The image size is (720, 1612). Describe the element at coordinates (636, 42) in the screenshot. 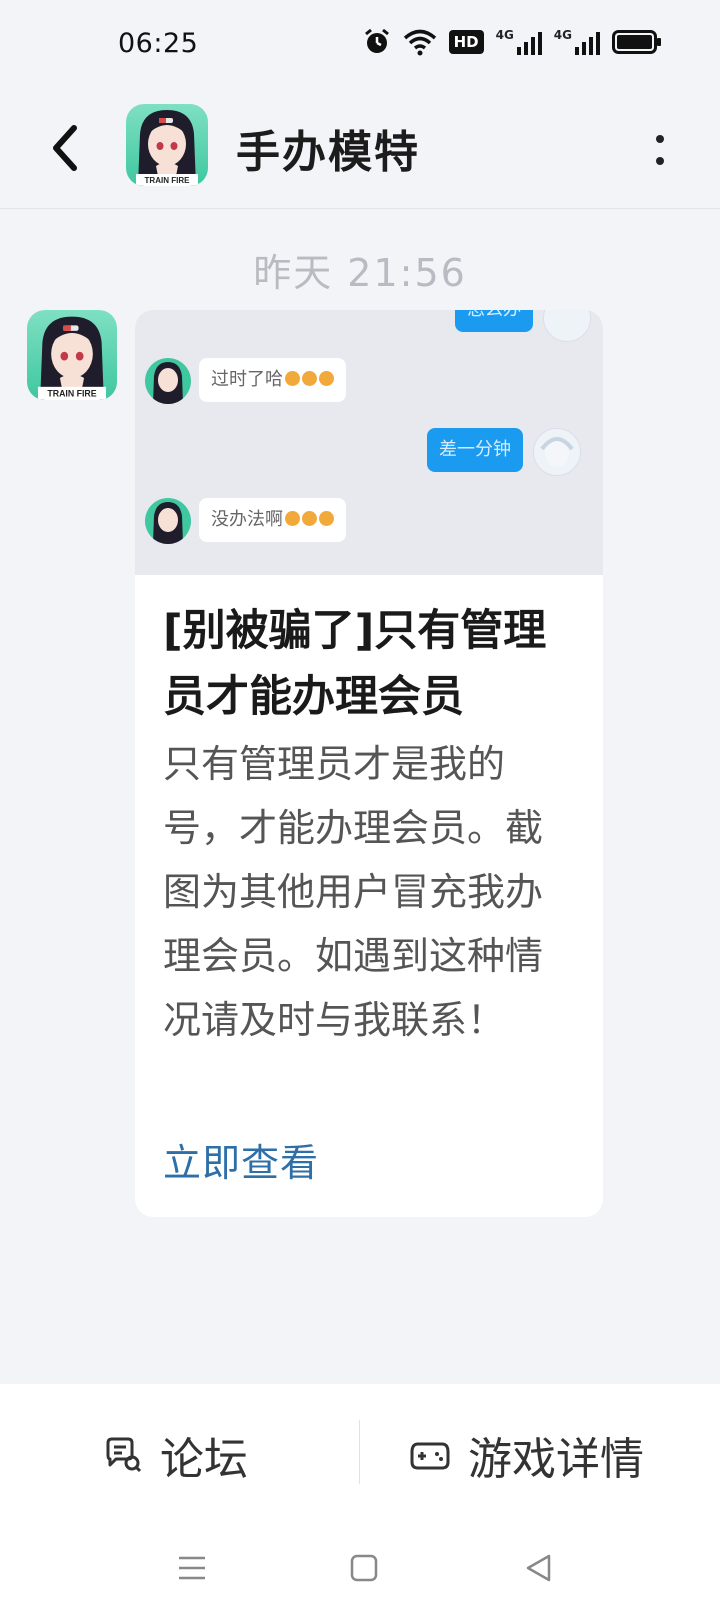

I see `battery-icon` at that location.